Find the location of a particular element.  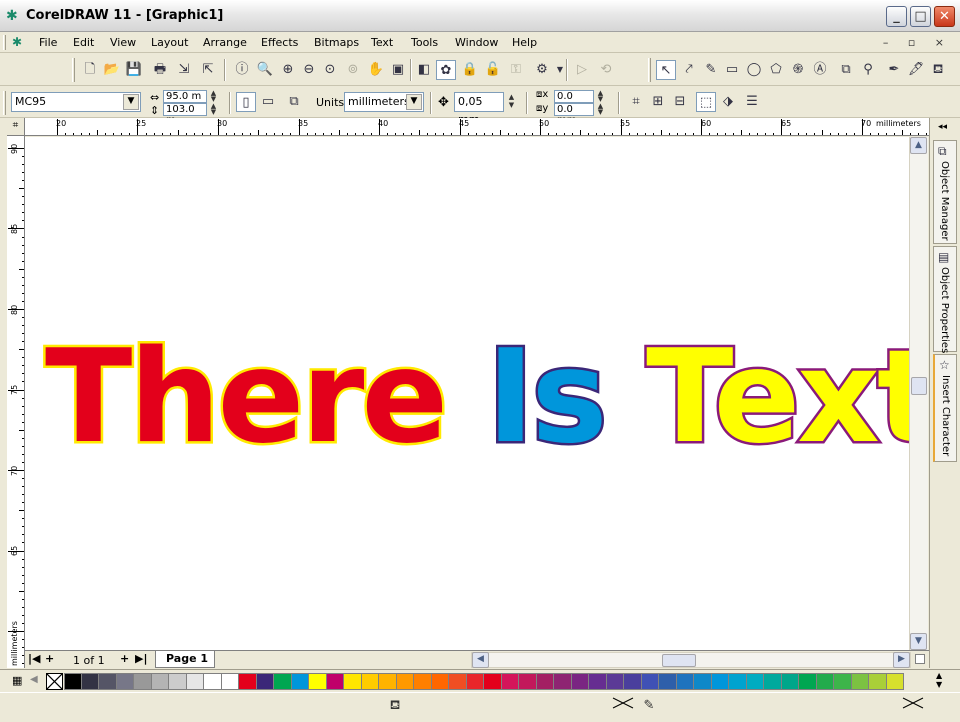

vertical-ruler: 90 85 80 75 70 65 millimeters is located at coordinates (16, 402).